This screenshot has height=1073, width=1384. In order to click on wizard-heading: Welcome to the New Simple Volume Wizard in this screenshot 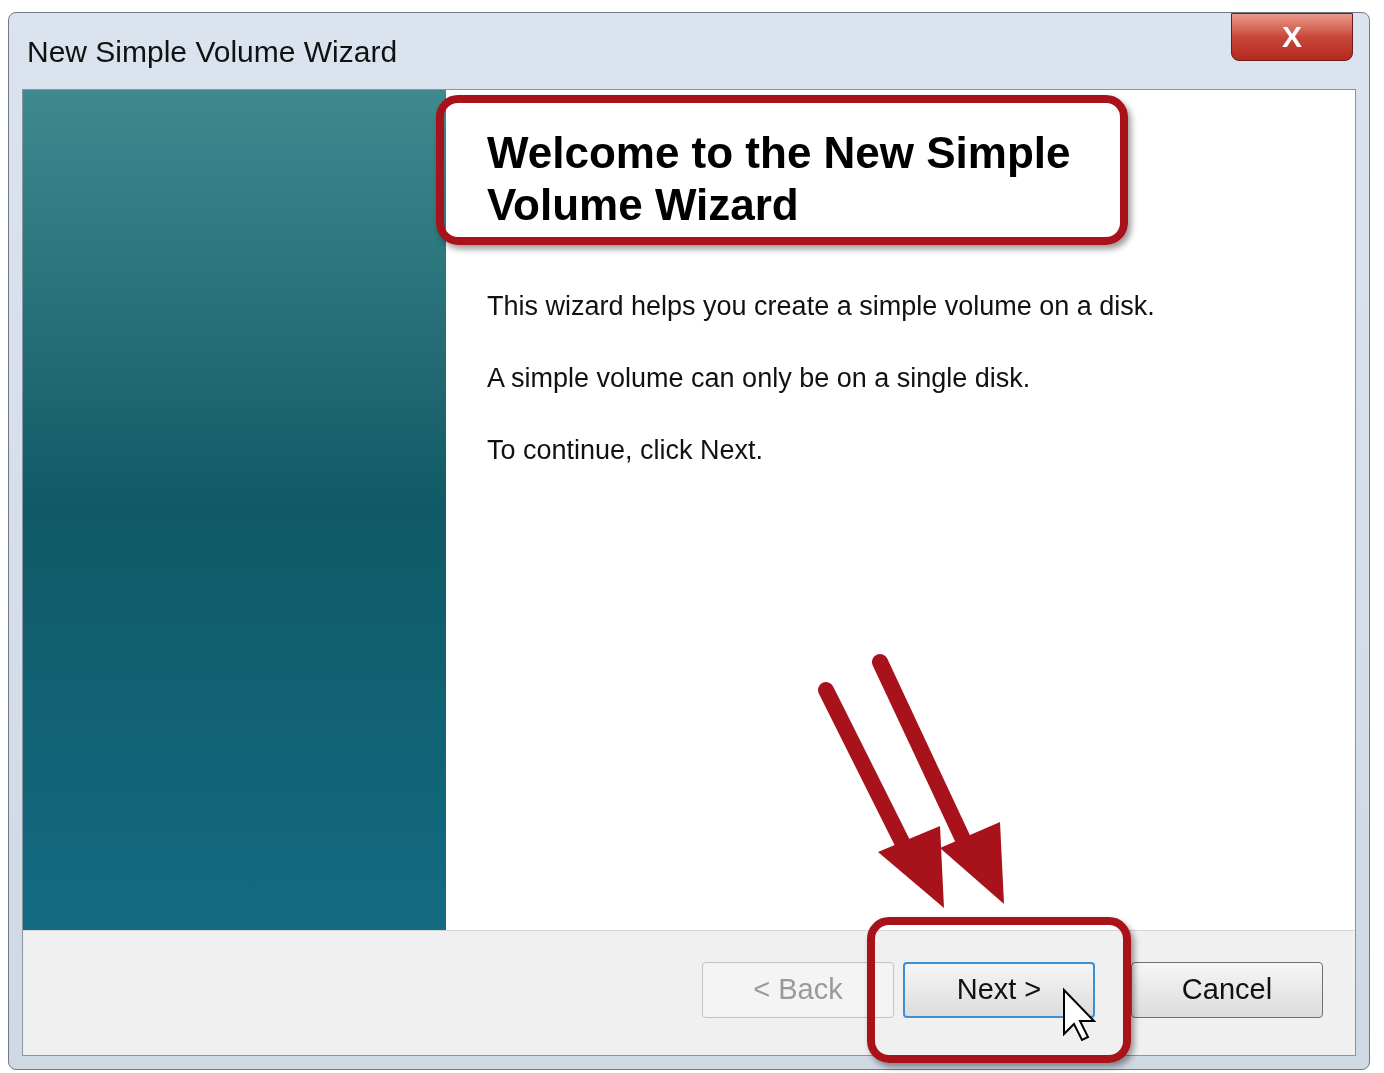, I will do `click(779, 179)`.